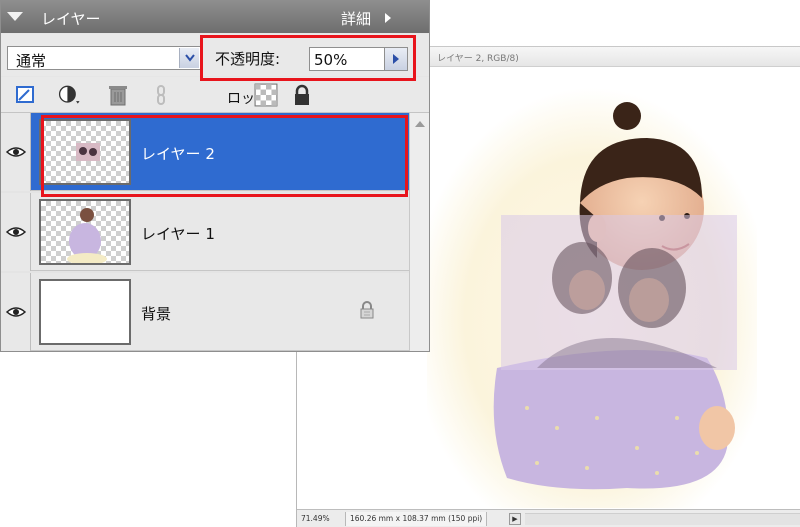  I want to click on layers-scrollbar, so click(419, 232).